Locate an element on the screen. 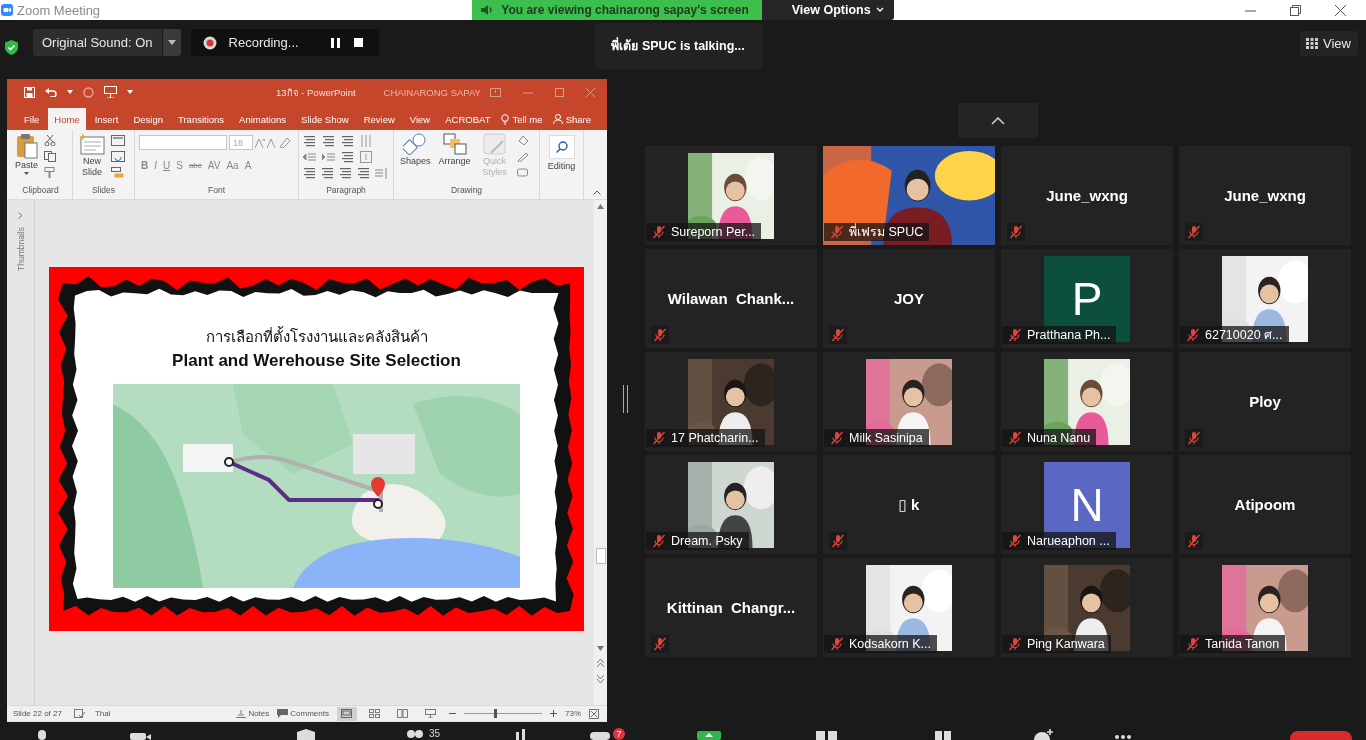 The image size is (1366, 740). close-icon is located at coordinates (1340, 10).